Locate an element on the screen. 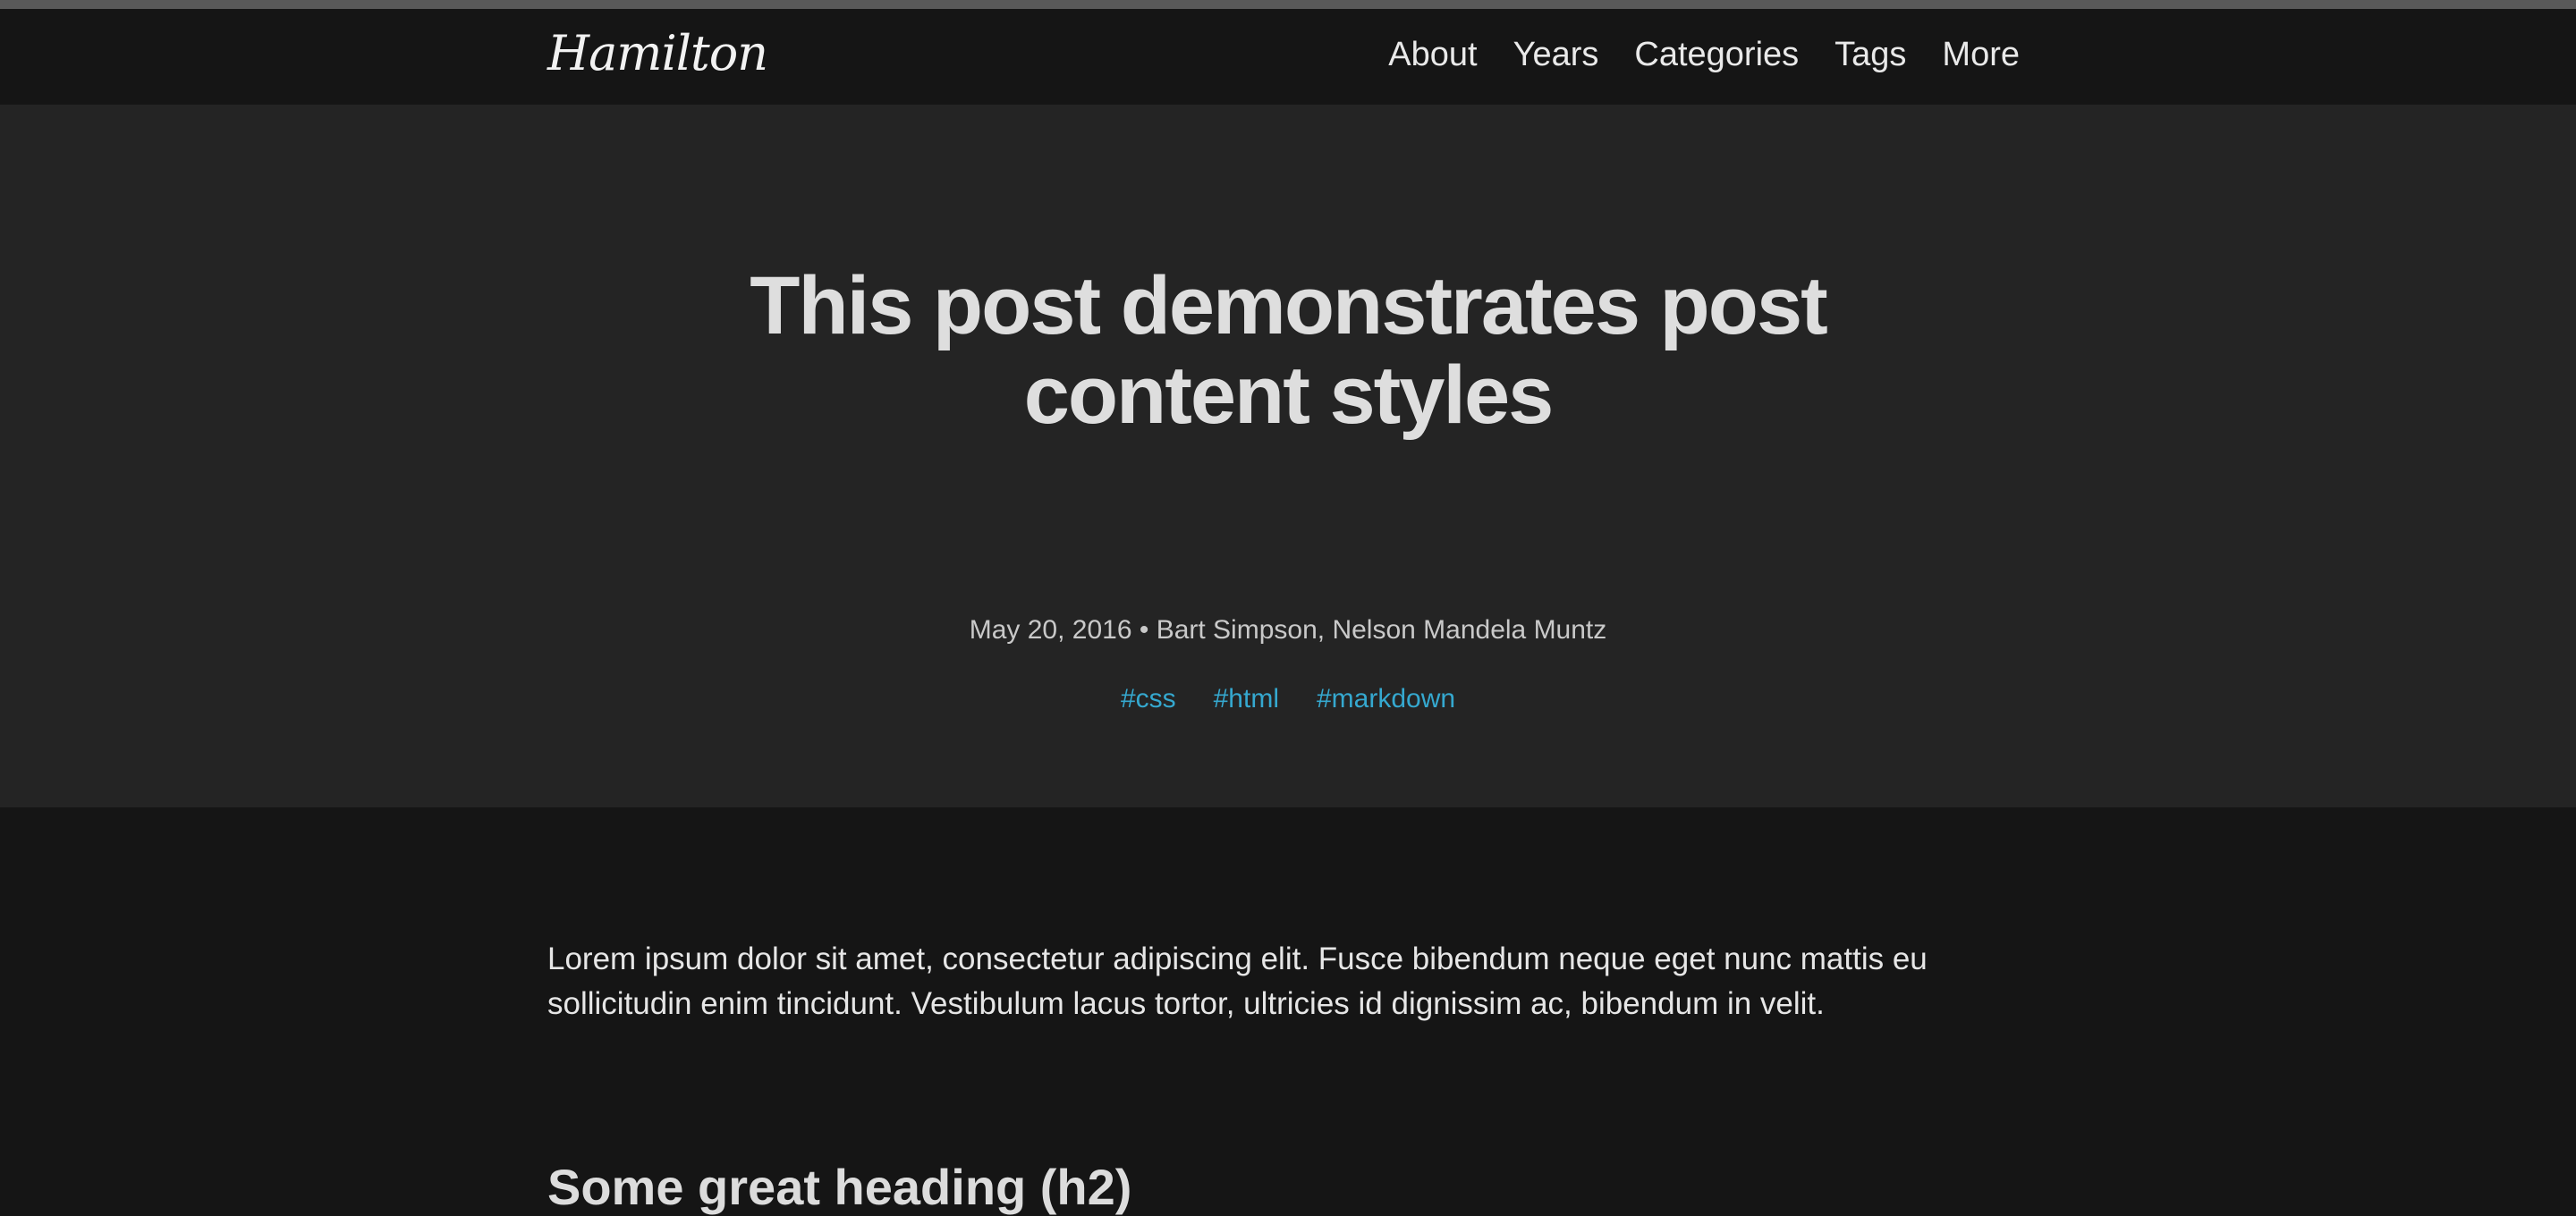  main-nav: About Years Categories Tags More is located at coordinates (1704, 55).